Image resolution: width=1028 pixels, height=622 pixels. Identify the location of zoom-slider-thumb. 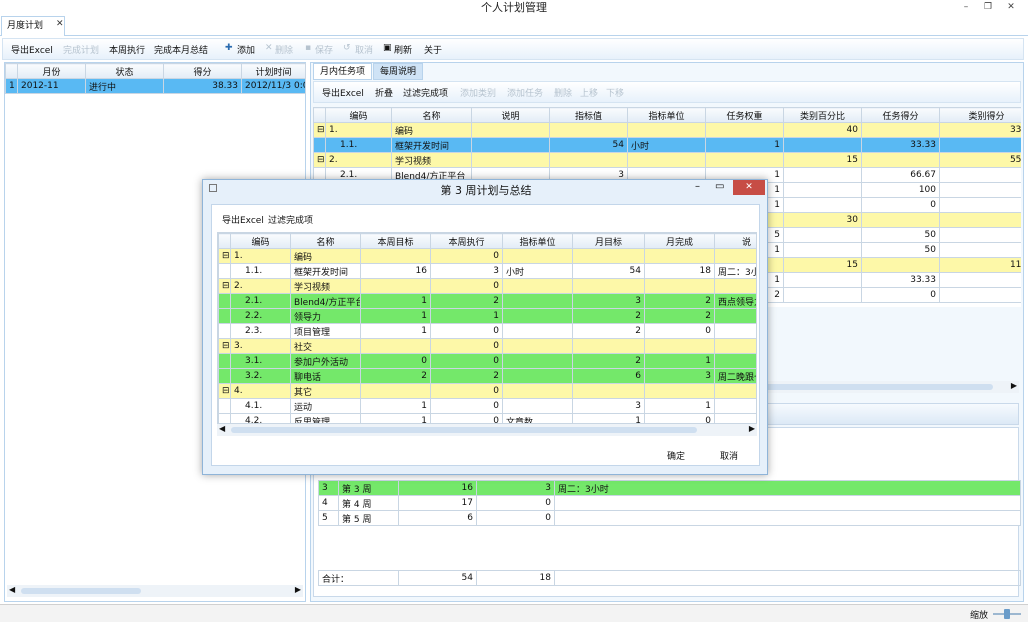
(1007, 614).